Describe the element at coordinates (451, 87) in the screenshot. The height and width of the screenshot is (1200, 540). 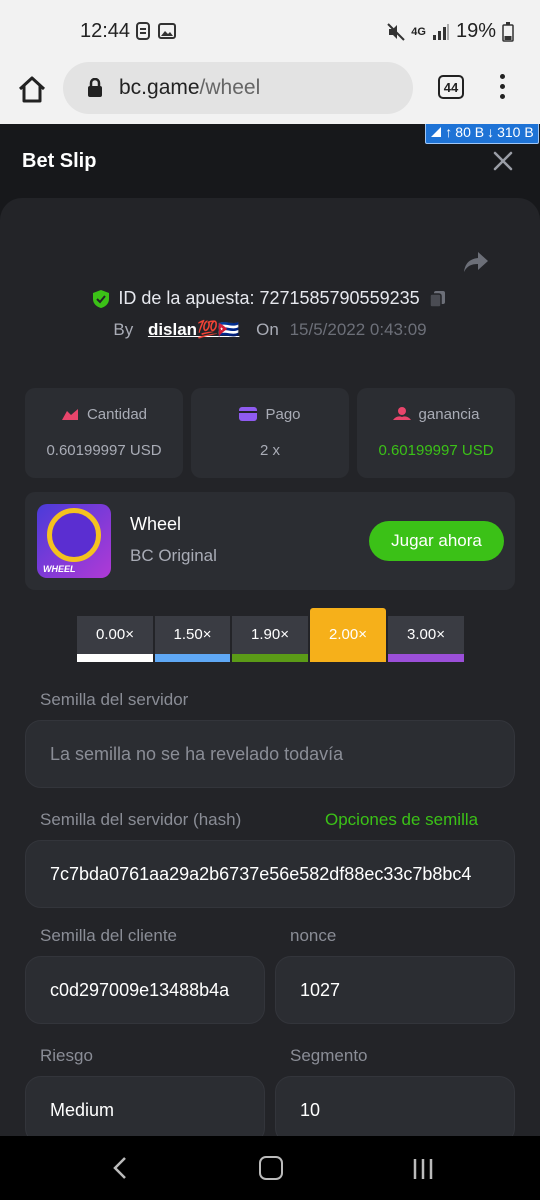
I see `tab-switcher-button: 44` at that location.